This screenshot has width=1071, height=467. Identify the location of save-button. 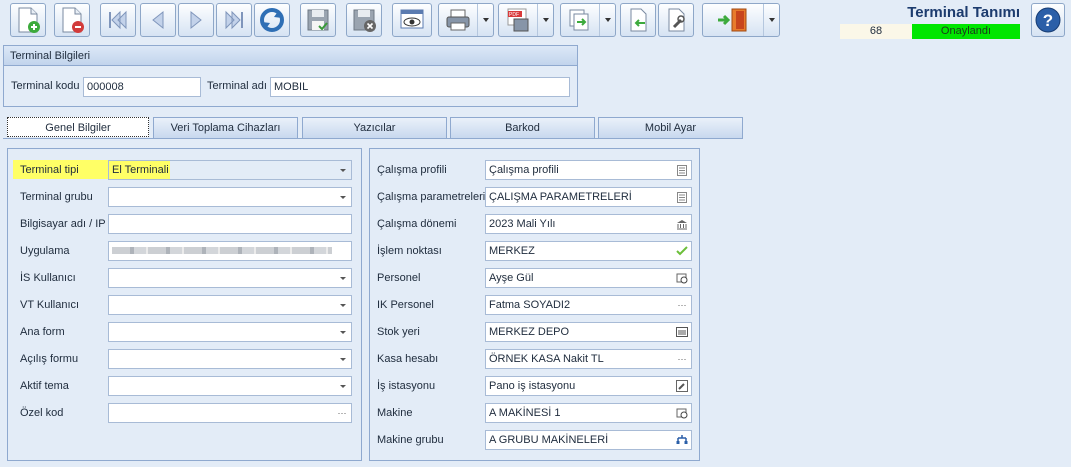
(318, 20).